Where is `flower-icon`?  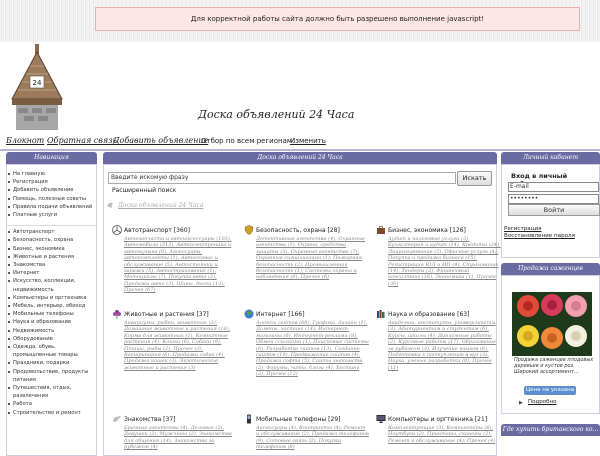 flower-icon is located at coordinates (117, 314).